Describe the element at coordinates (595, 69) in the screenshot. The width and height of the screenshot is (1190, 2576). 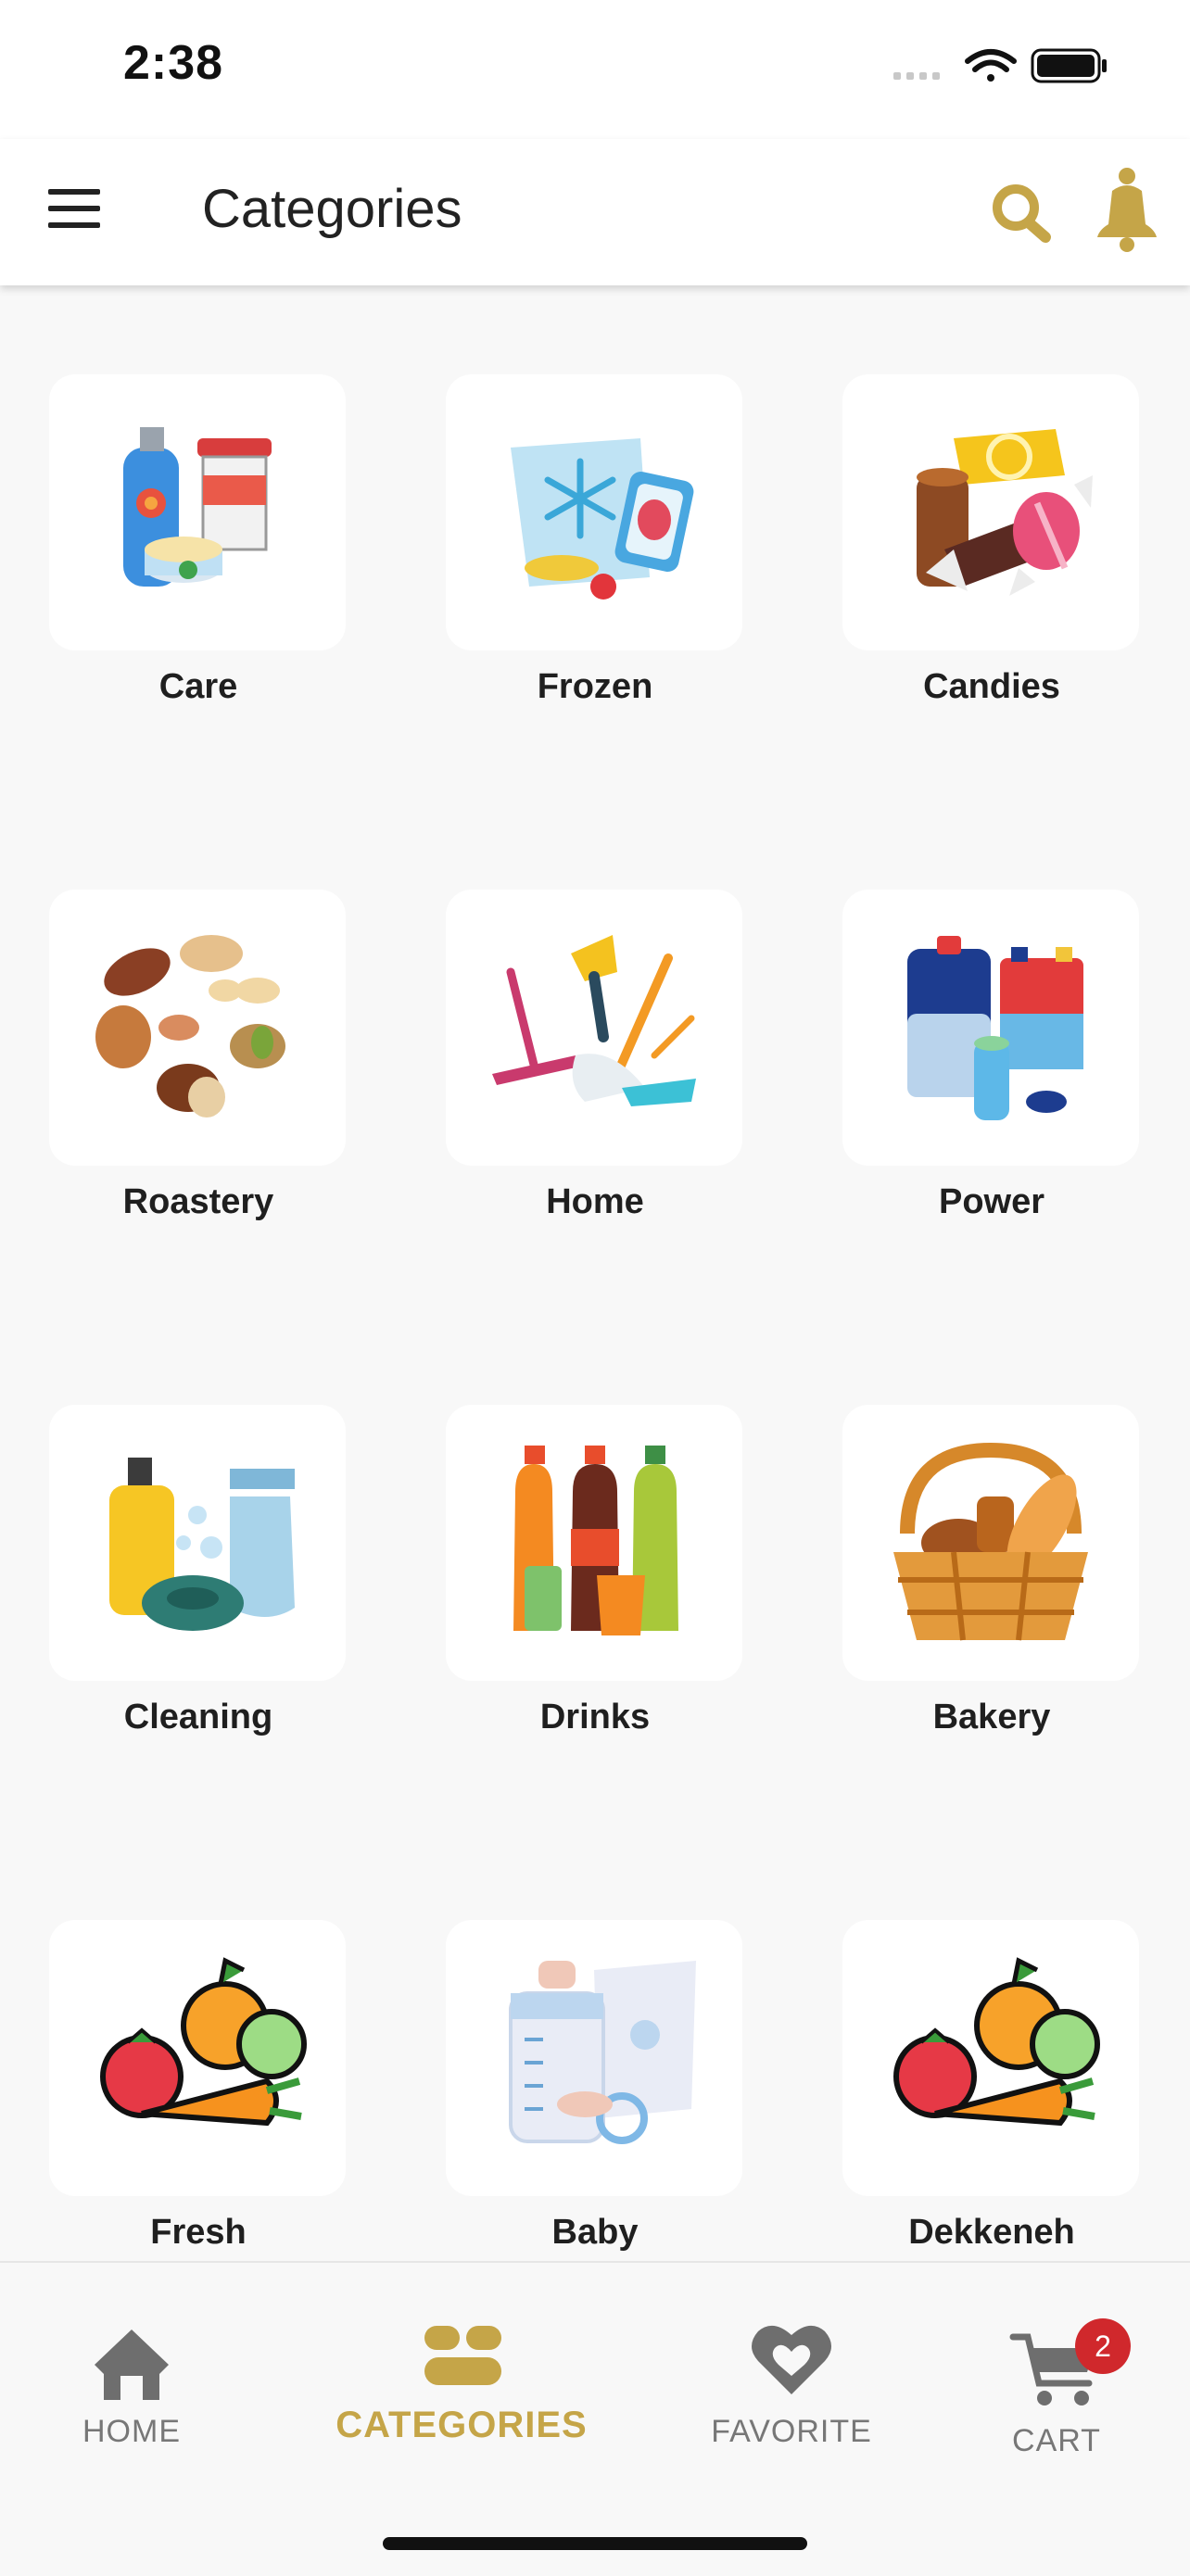
I see `status-bar: 2:38` at that location.